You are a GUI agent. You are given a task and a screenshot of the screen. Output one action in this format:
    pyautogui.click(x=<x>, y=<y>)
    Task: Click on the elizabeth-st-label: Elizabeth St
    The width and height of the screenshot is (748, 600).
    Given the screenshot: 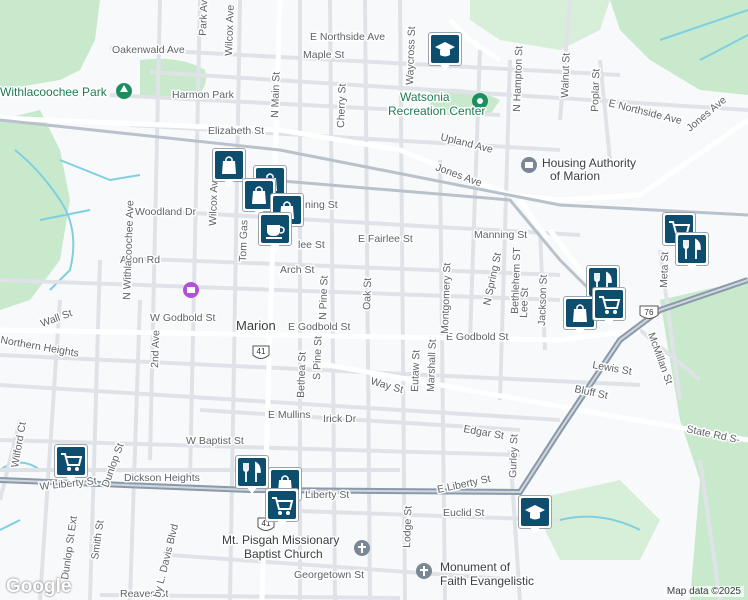 What is the action you would take?
    pyautogui.click(x=236, y=131)
    